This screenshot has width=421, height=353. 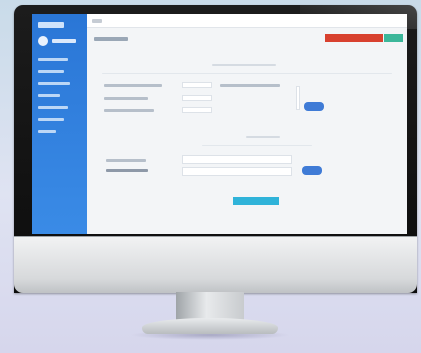 What do you see at coordinates (43, 41) in the screenshot?
I see `user-avatar-icon` at bounding box center [43, 41].